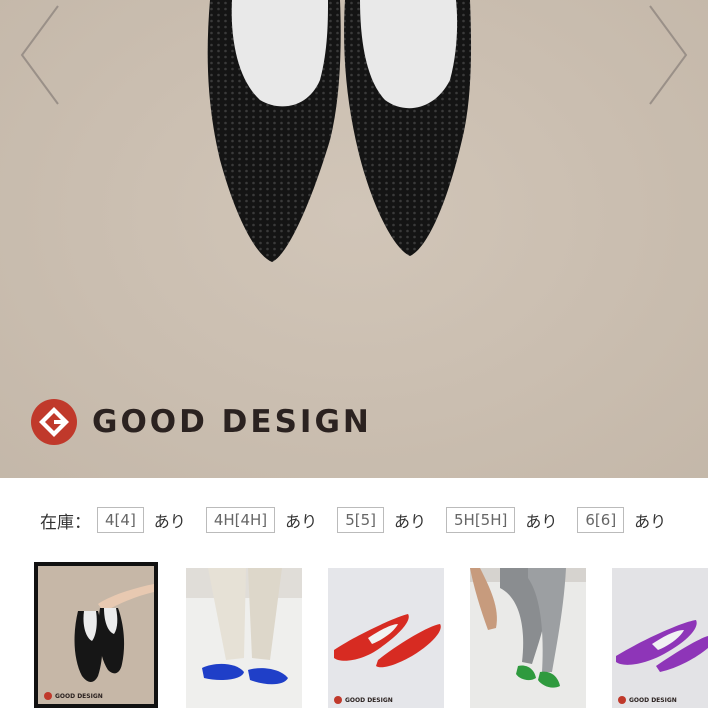 Image resolution: width=708 pixels, height=708 pixels. What do you see at coordinates (232, 422) in the screenshot?
I see `good-design-text: GOOD DESIGN` at bounding box center [232, 422].